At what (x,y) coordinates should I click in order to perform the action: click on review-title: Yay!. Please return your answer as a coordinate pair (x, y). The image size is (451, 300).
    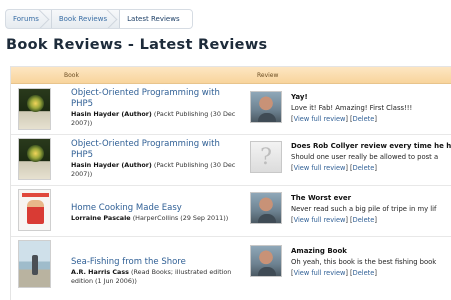
    Looking at the image, I should click on (299, 97).